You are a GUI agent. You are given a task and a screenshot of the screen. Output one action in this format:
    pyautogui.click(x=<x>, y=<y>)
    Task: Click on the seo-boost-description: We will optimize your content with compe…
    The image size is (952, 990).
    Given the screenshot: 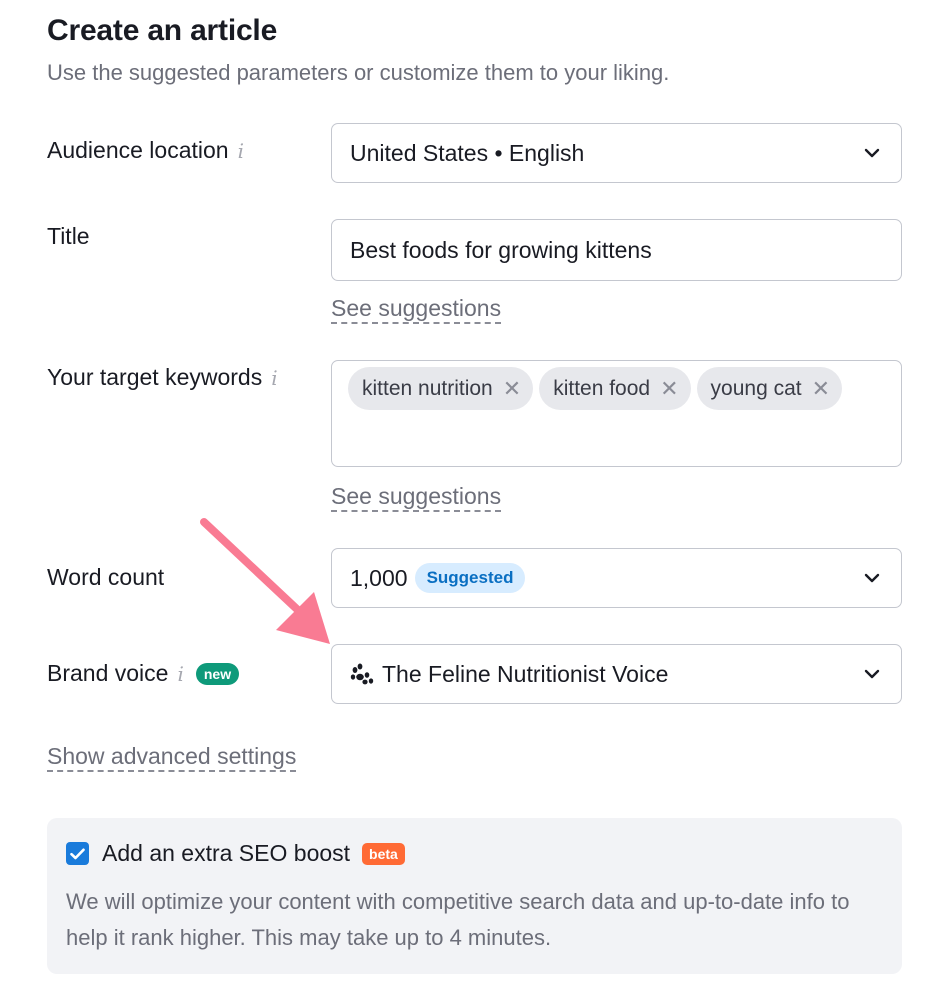 What is the action you would take?
    pyautogui.click(x=458, y=919)
    